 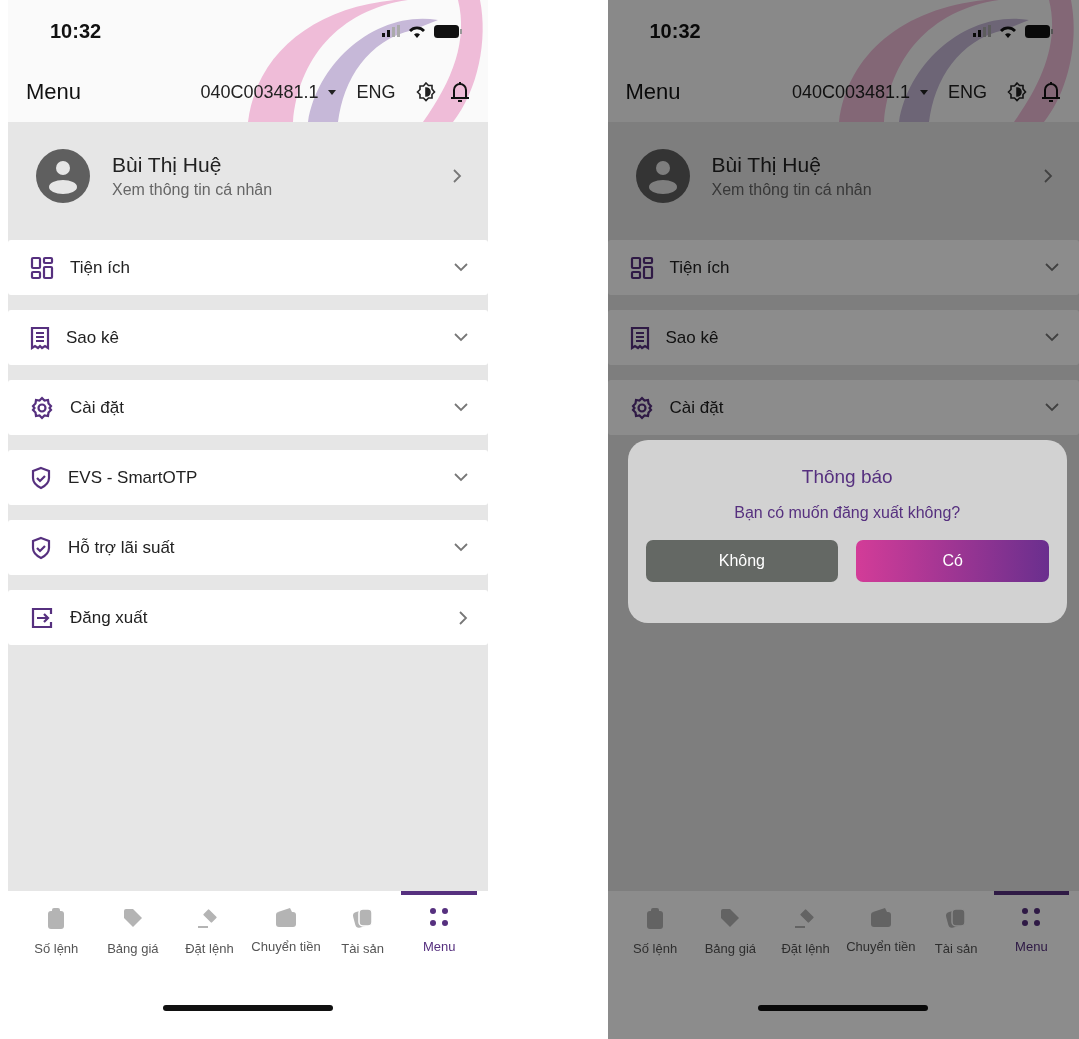 I want to click on menu-label: Hỗ trợ lãi suất, so click(x=122, y=547).